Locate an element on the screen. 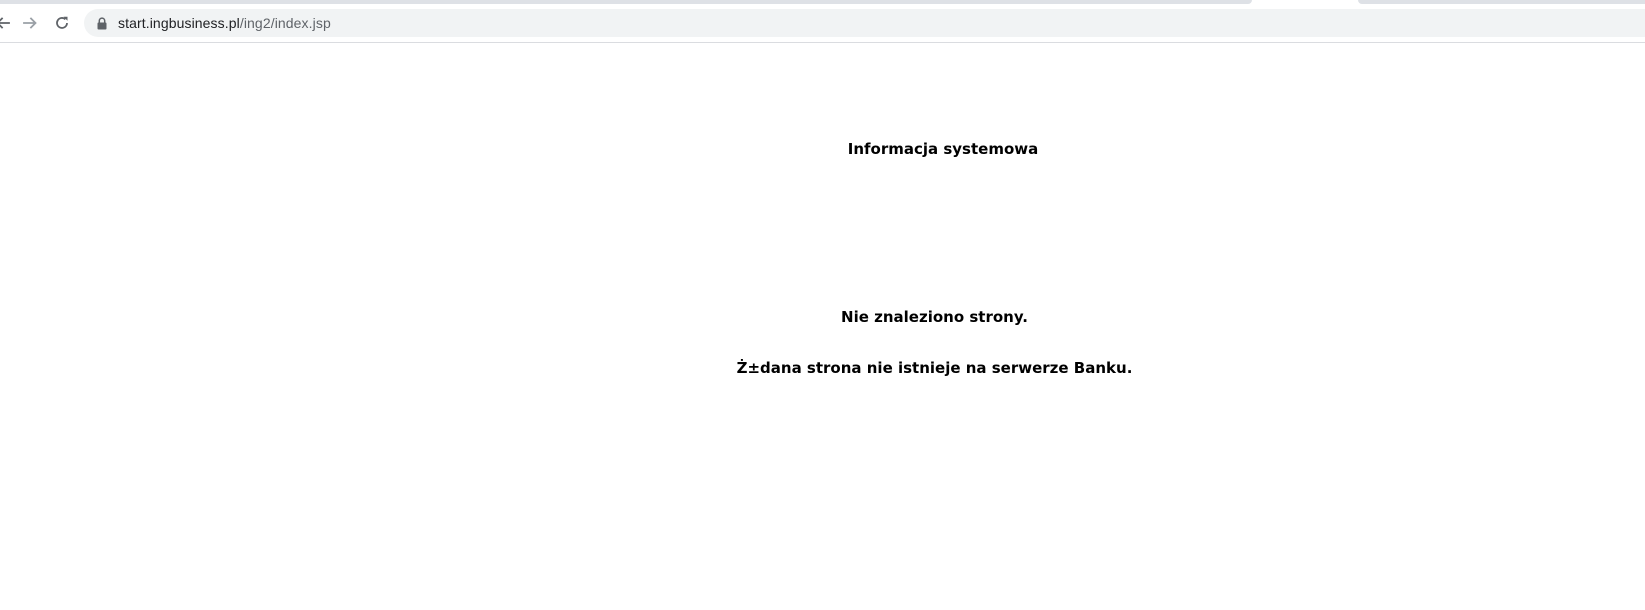  lock-icon is located at coordinates (102, 23).